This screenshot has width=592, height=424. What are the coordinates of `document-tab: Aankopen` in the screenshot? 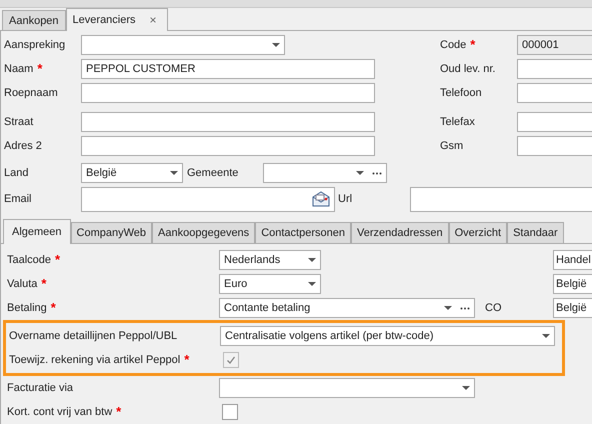 It's located at (34, 20).